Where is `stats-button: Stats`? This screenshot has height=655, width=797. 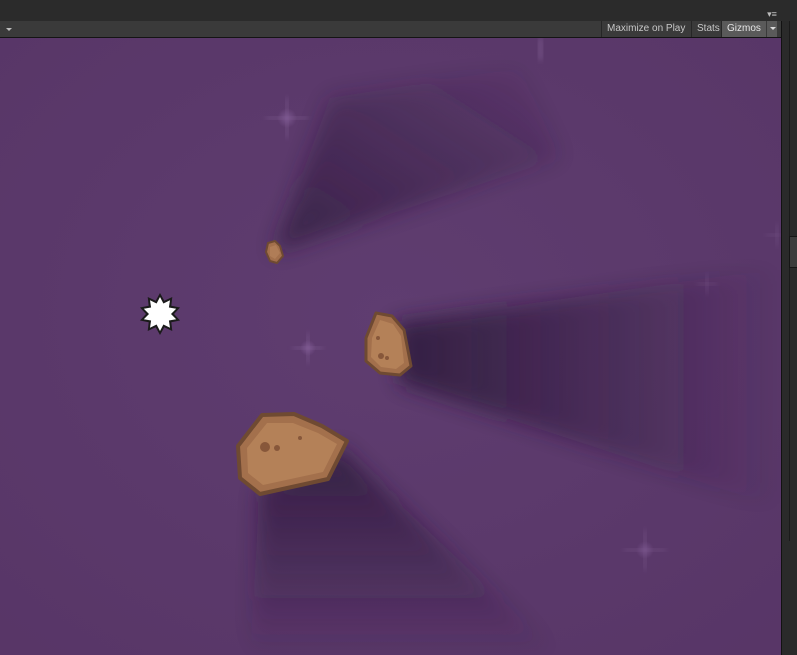
stats-button: Stats is located at coordinates (706, 29).